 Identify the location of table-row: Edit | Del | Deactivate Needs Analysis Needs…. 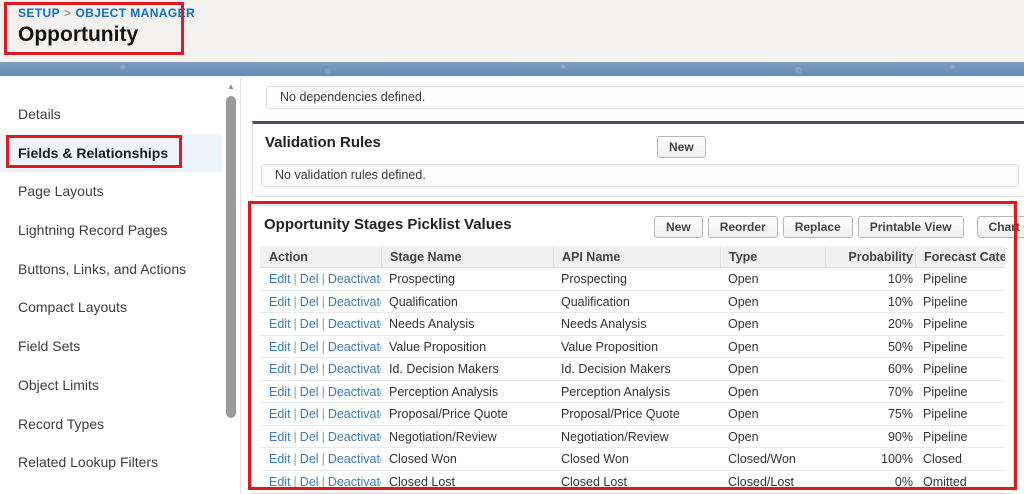
(632, 324).